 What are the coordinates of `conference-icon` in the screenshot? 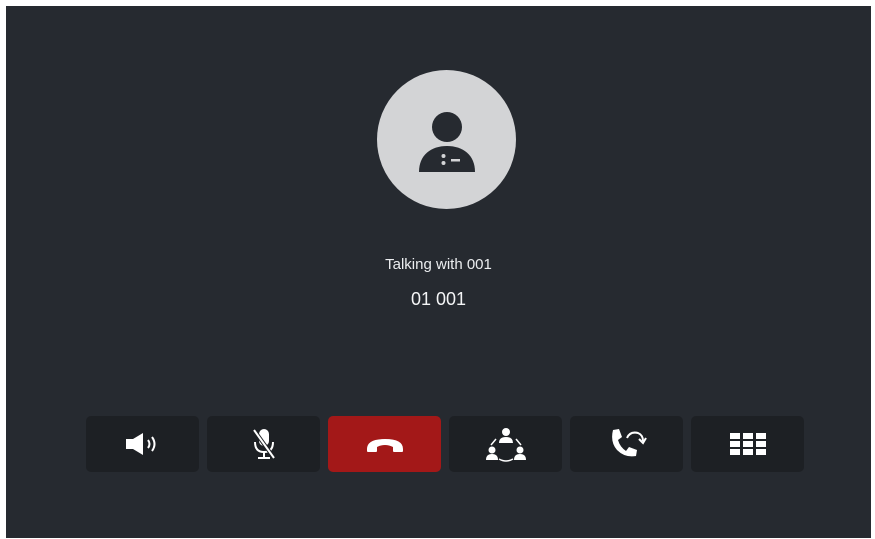 It's located at (506, 444).